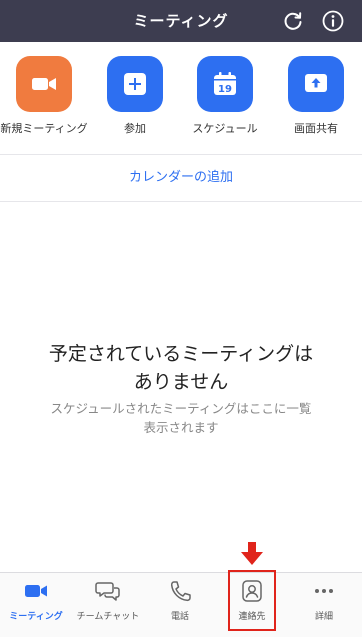 Image resolution: width=362 pixels, height=637 pixels. I want to click on empty-state-title-line: 予定されているミーティングは, so click(181, 354).